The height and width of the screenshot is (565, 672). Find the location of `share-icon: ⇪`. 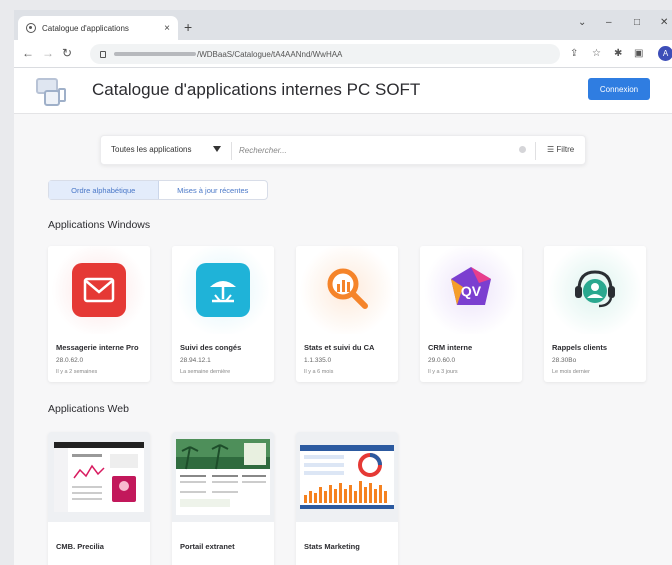

share-icon: ⇪ is located at coordinates (574, 53).